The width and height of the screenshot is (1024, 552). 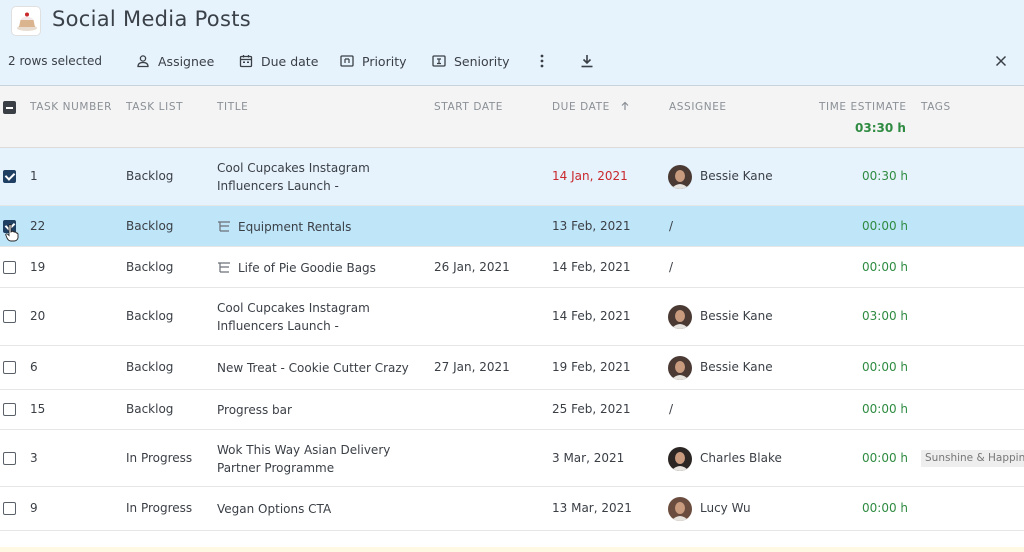 I want to click on assignee-button: Assignee, so click(x=175, y=61).